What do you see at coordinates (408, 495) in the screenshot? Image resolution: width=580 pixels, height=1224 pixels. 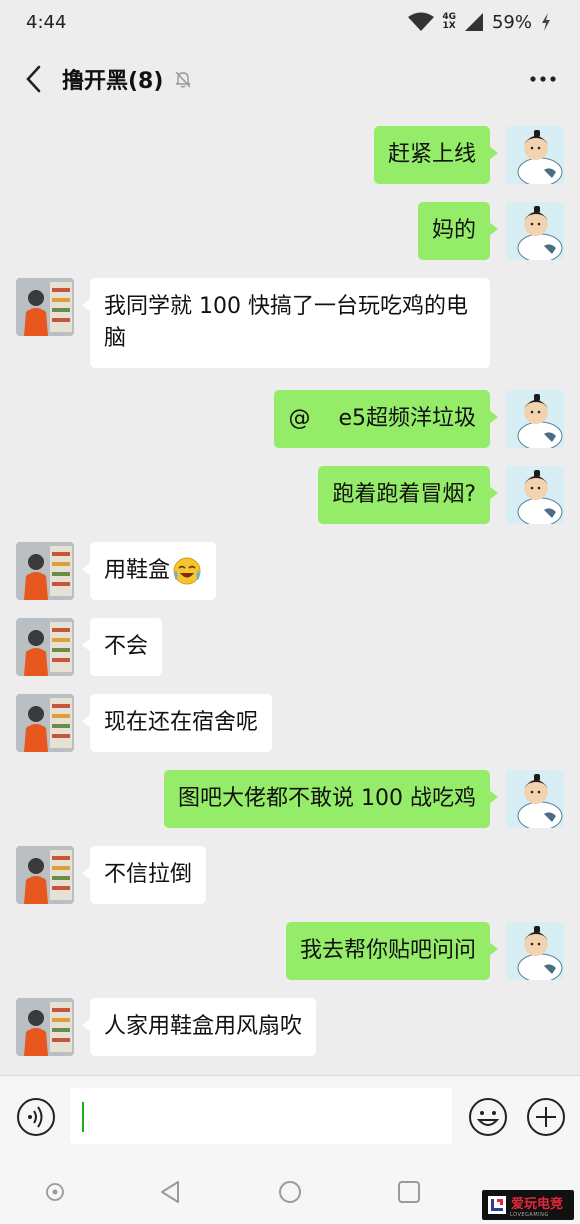 I see `message-bubble-outgoing: 跑着跑着冒烟?` at bounding box center [408, 495].